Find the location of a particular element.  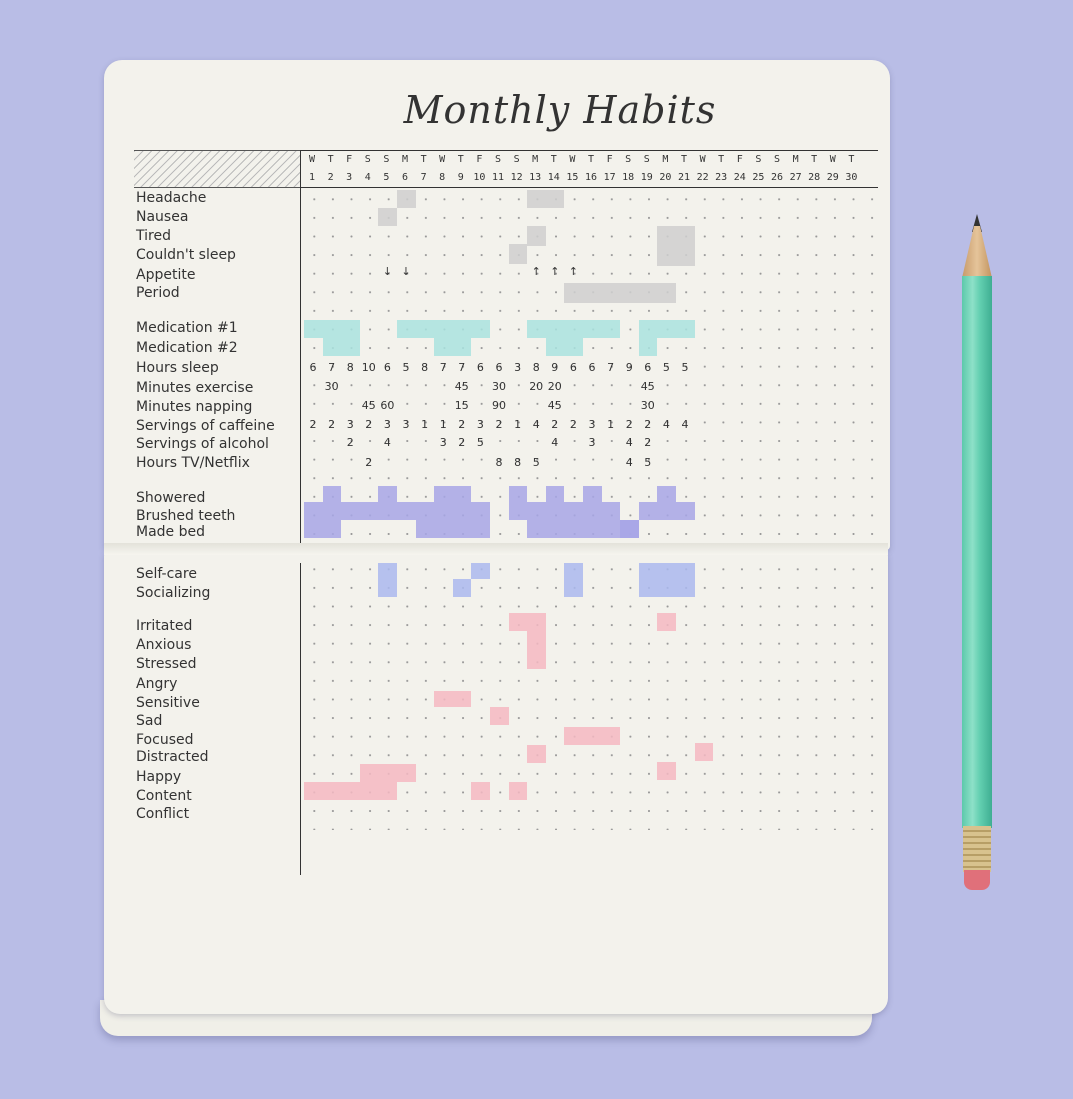

mood-label: Happy is located at coordinates (159, 777).